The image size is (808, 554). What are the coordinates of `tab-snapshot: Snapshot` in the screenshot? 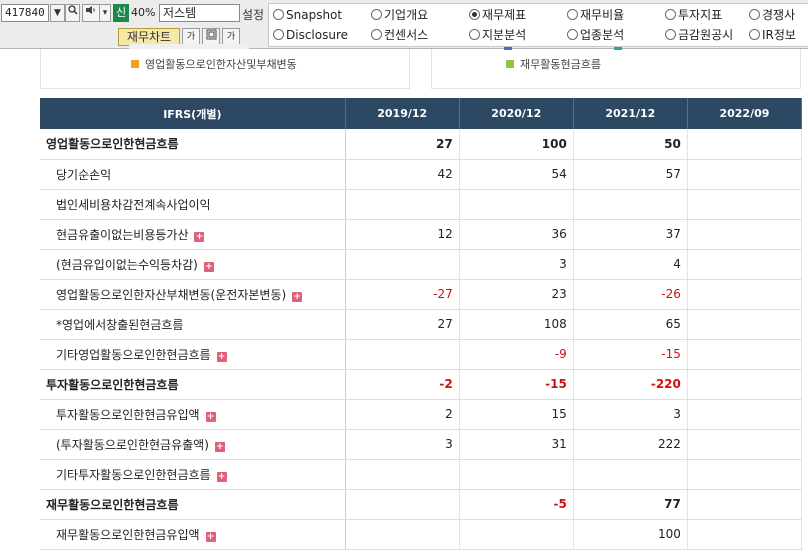 It's located at (307, 15).